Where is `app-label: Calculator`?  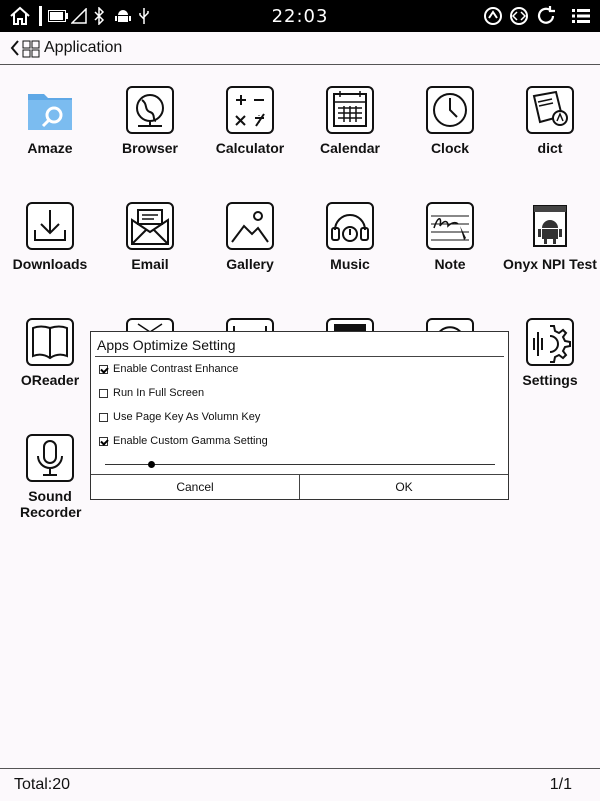 app-label: Calculator is located at coordinates (250, 148).